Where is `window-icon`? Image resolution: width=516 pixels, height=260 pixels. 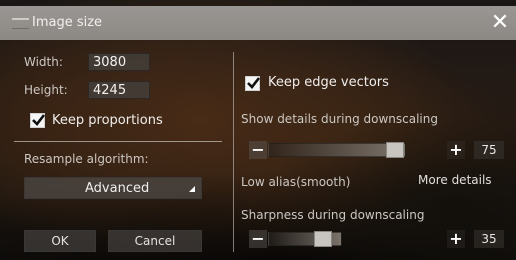
window-icon is located at coordinates (20, 23).